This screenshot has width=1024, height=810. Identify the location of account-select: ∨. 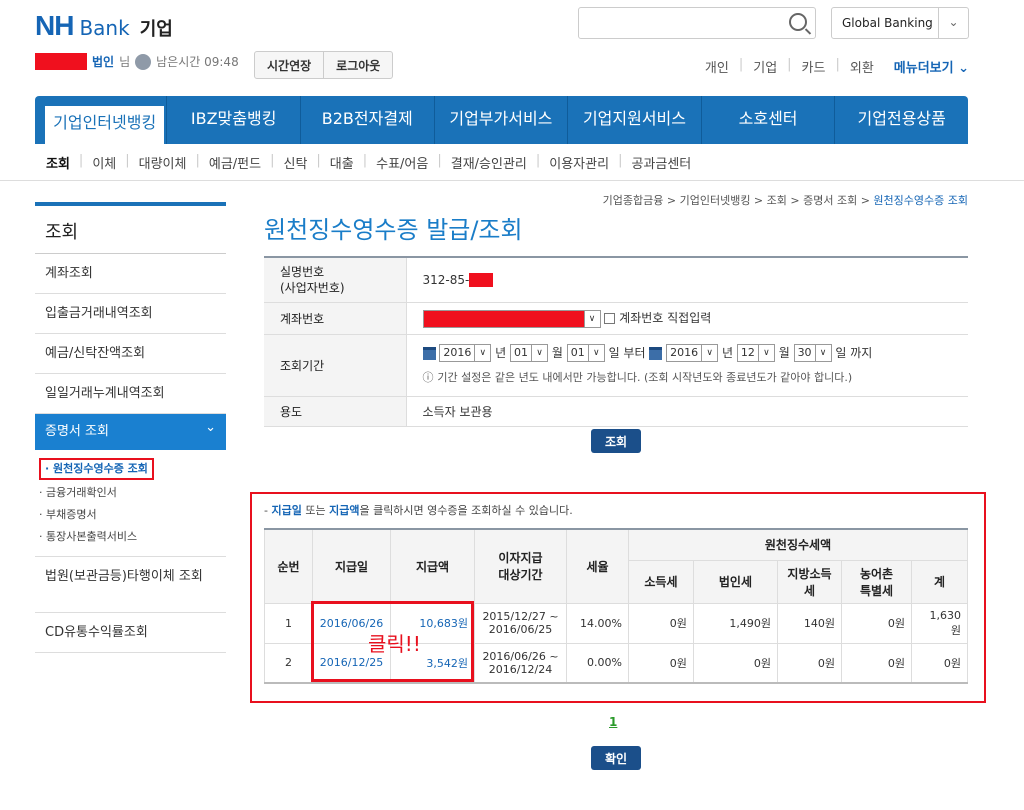
(511, 318).